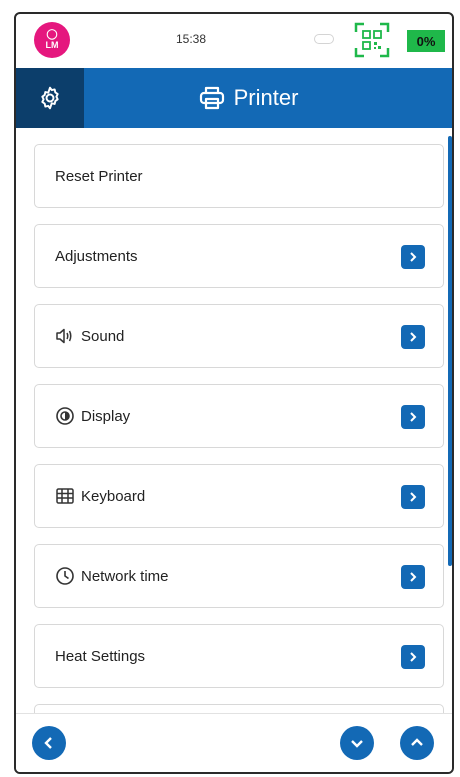 The image size is (460, 777). What do you see at coordinates (103, 336) in the screenshot?
I see `menu-item-label: Sound` at bounding box center [103, 336].